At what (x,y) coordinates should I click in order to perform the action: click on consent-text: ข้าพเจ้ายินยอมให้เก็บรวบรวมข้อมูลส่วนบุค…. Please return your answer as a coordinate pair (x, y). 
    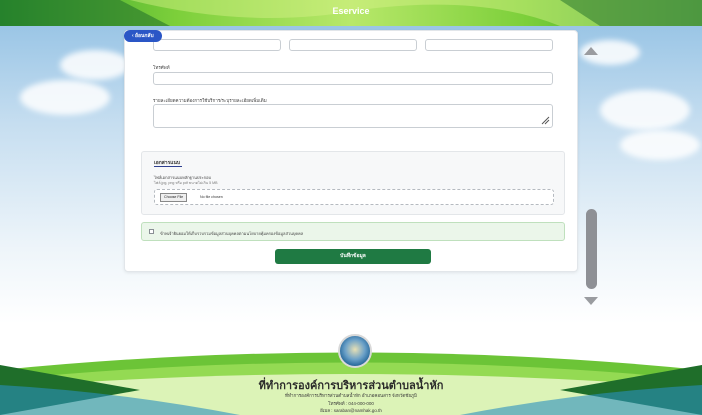
    Looking at the image, I should click on (232, 233).